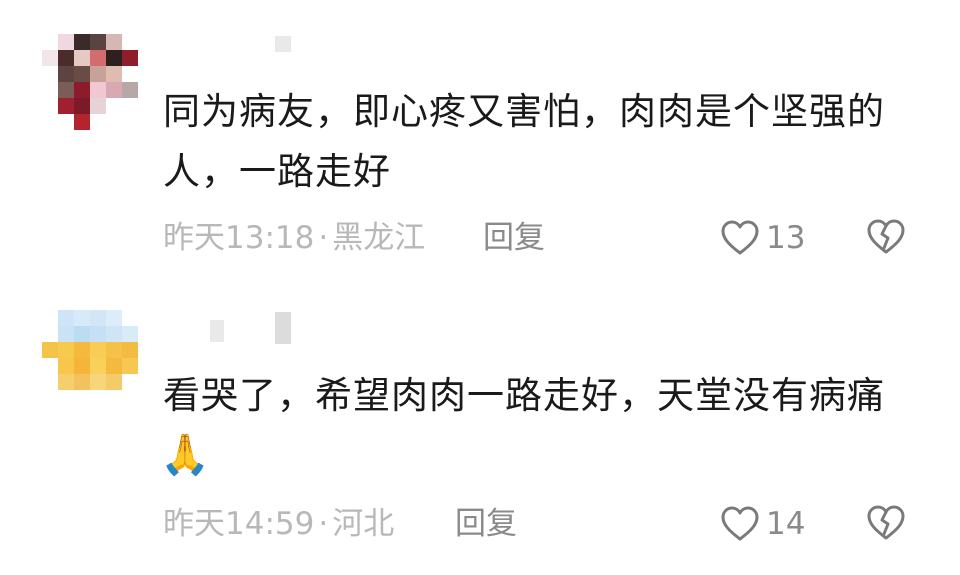 The width and height of the screenshot is (960, 575). I want to click on comment-location: 黑龙江, so click(379, 238).